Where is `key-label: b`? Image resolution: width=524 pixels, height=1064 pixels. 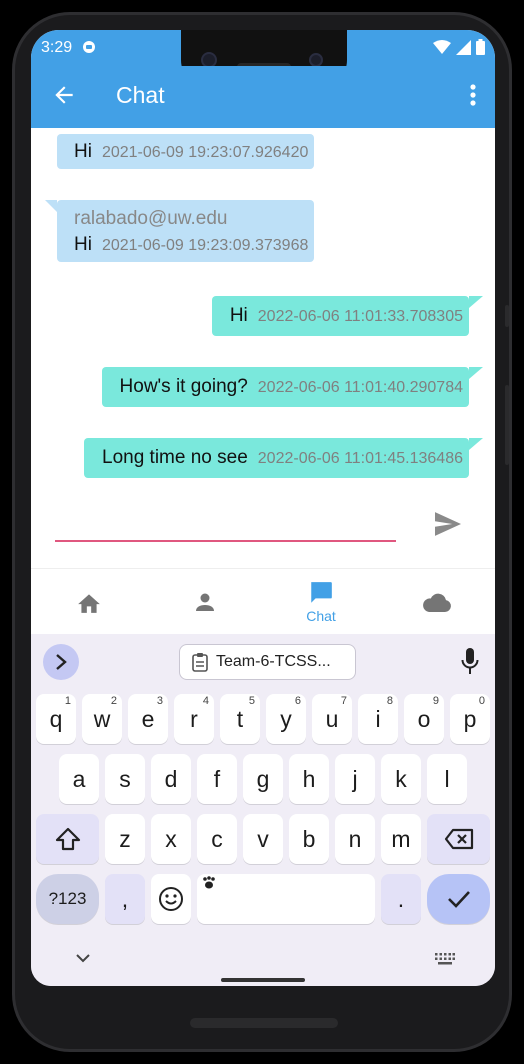 key-label: b is located at coordinates (309, 838).